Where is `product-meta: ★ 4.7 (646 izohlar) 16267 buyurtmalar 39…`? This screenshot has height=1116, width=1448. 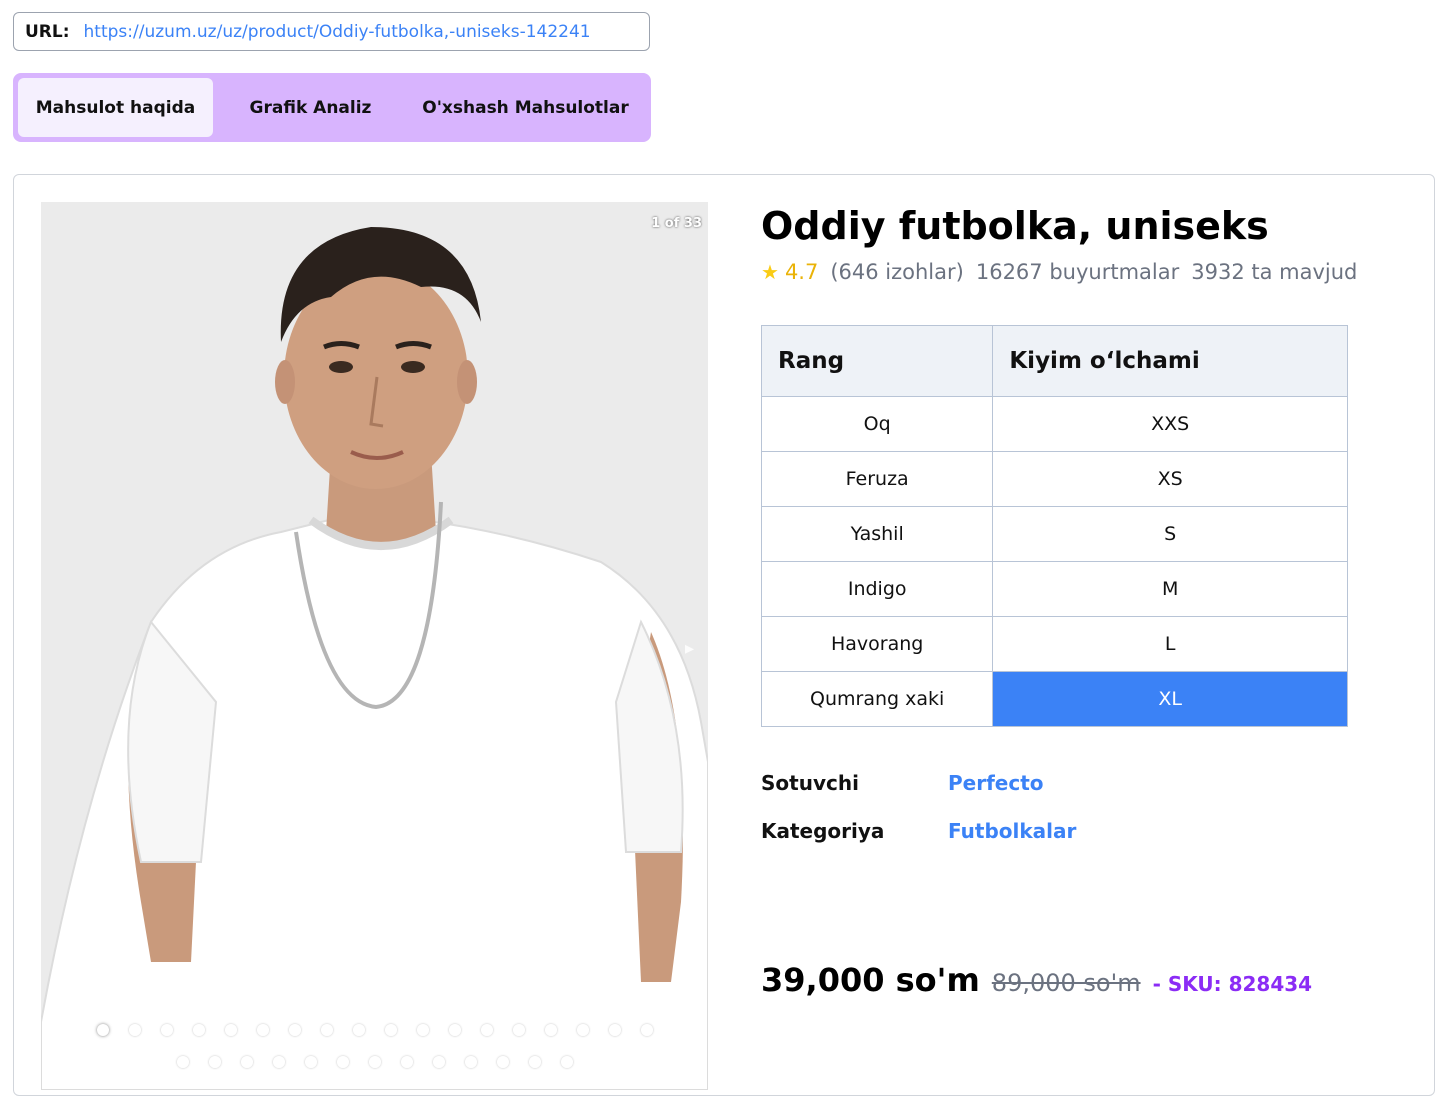 product-meta: ★ 4.7 (646 izohlar) 16267 buyurtmalar 39… is located at coordinates (1081, 272).